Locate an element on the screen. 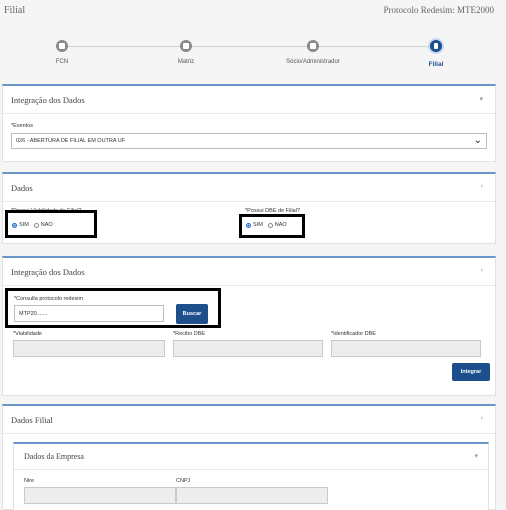  wizard-stepper: FCN Matriz Sócio/Administrador Filial is located at coordinates (253, 54).